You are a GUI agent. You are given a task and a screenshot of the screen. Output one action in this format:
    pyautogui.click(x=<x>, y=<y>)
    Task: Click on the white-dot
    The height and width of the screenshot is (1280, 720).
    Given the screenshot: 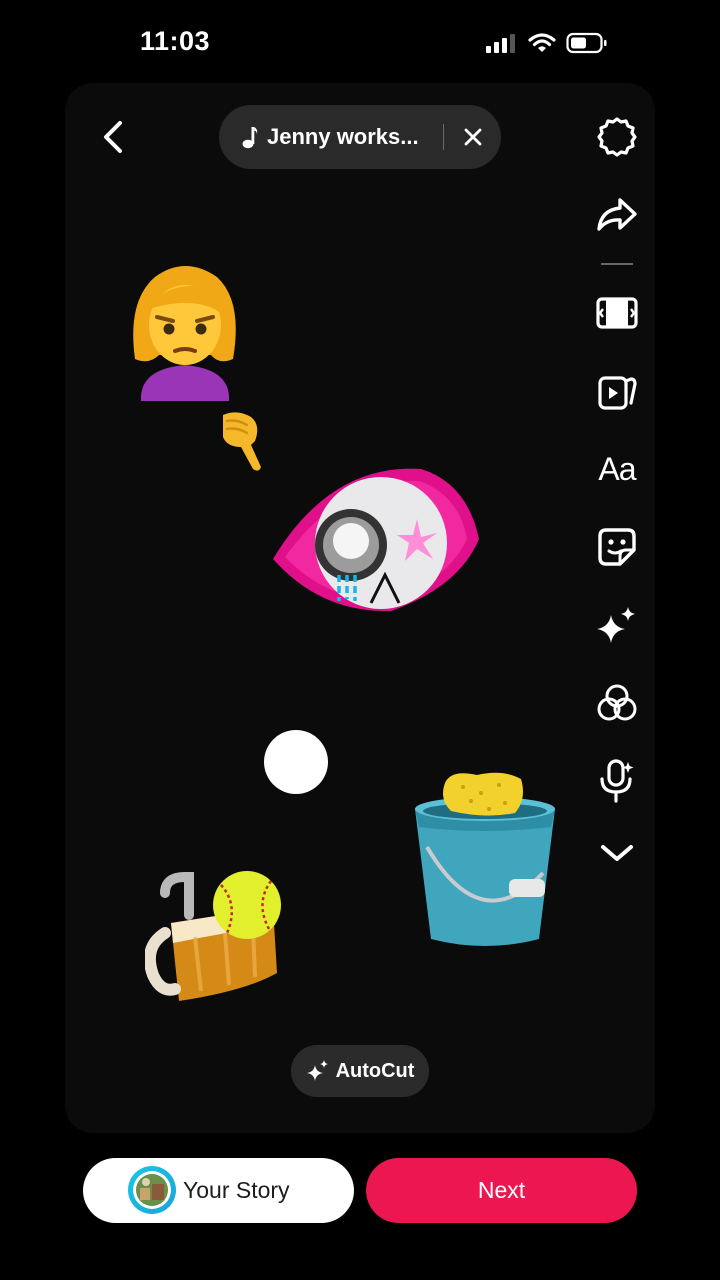 What is the action you would take?
    pyautogui.click(x=296, y=762)
    